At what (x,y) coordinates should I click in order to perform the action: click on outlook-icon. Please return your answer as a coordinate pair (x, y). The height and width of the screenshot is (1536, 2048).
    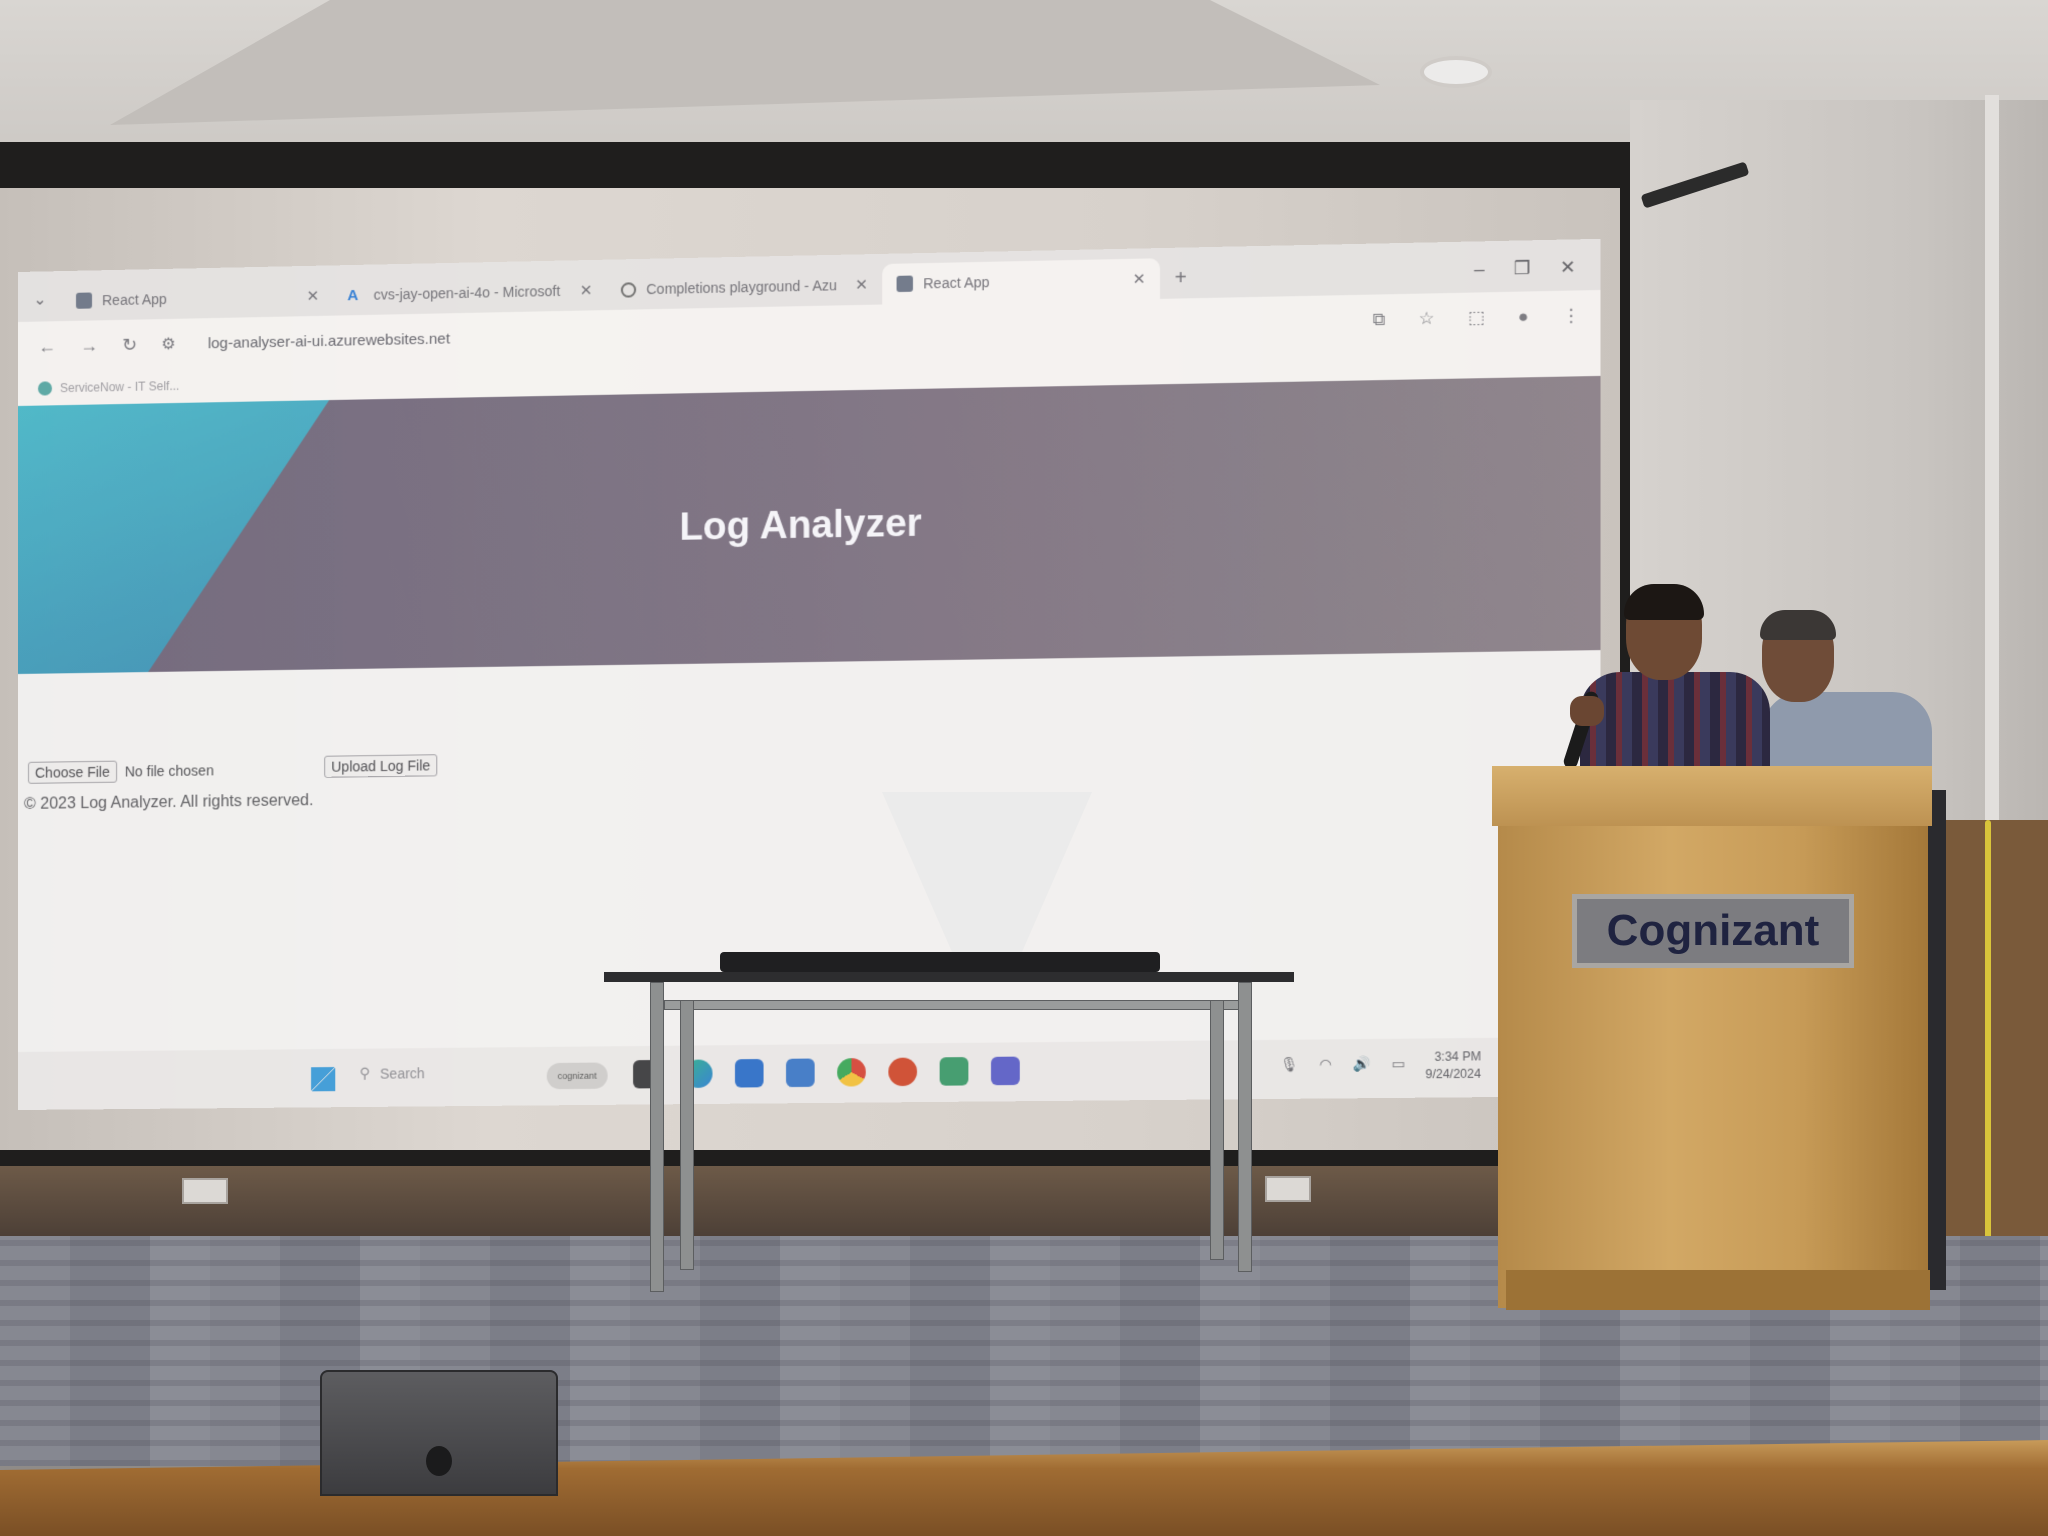
    Looking at the image, I should click on (800, 1073).